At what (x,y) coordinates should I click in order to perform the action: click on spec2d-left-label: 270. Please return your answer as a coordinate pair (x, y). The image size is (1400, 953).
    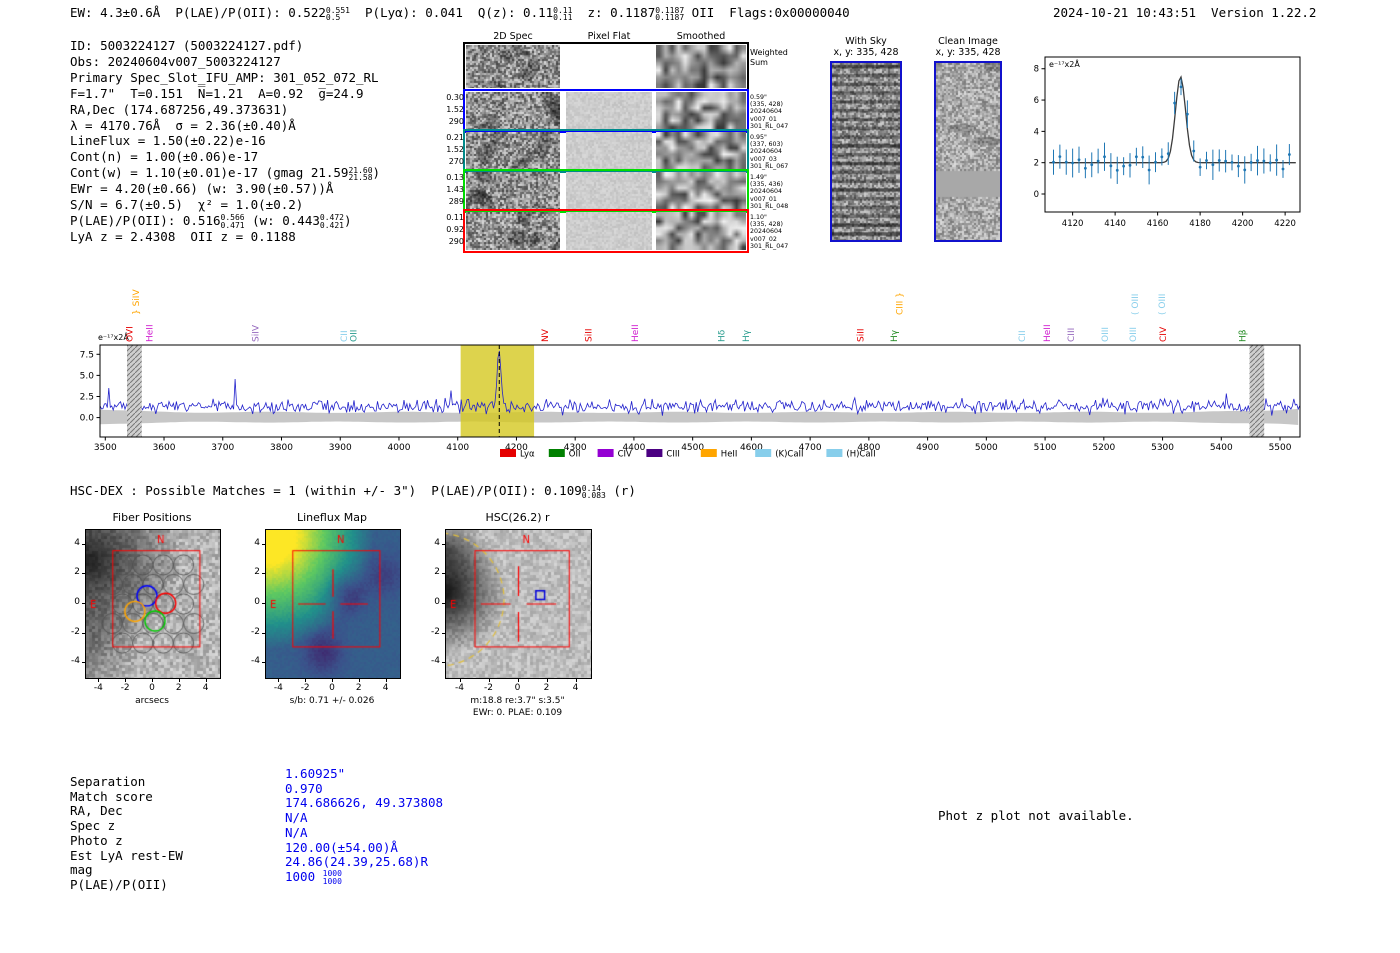
    Looking at the image, I should click on (456, 161).